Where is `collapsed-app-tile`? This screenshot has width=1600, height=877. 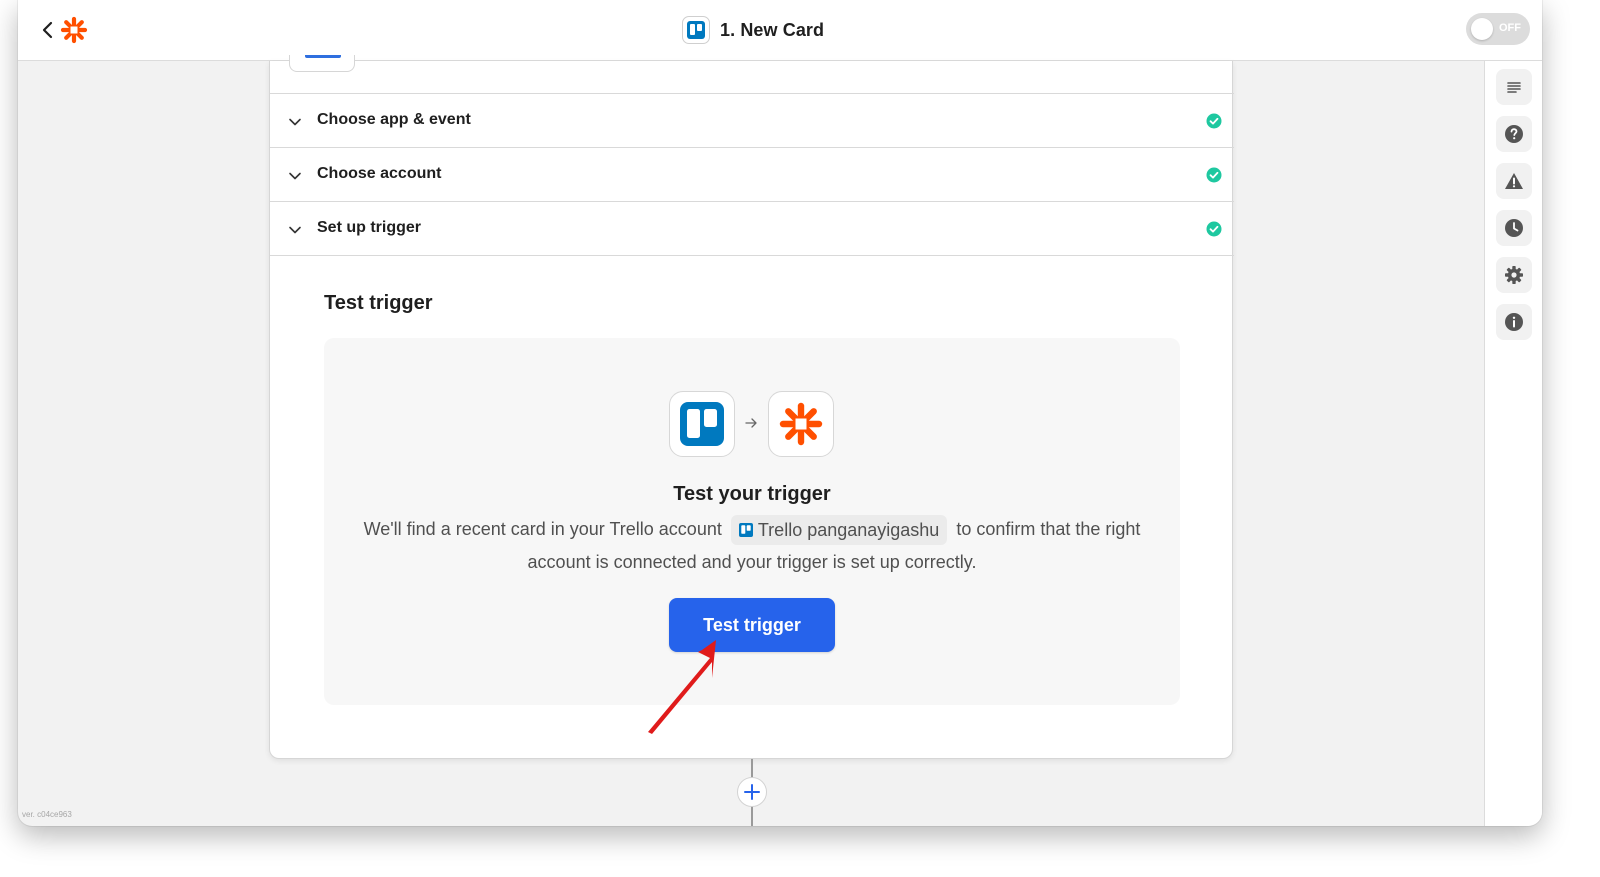 collapsed-app-tile is located at coordinates (322, 63).